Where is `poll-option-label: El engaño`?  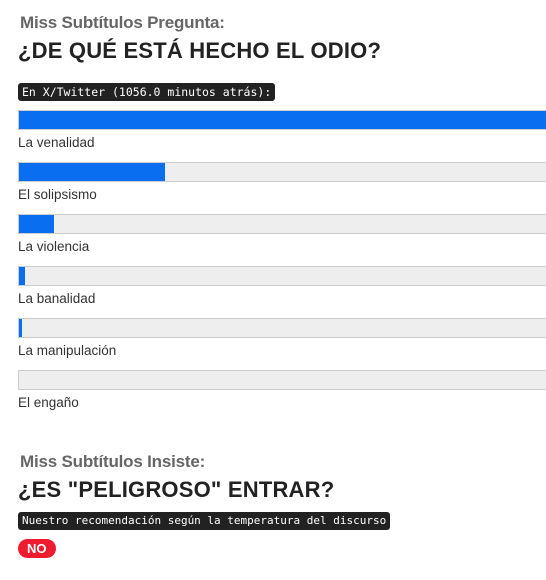
poll-option-label: El engaño is located at coordinates (48, 402).